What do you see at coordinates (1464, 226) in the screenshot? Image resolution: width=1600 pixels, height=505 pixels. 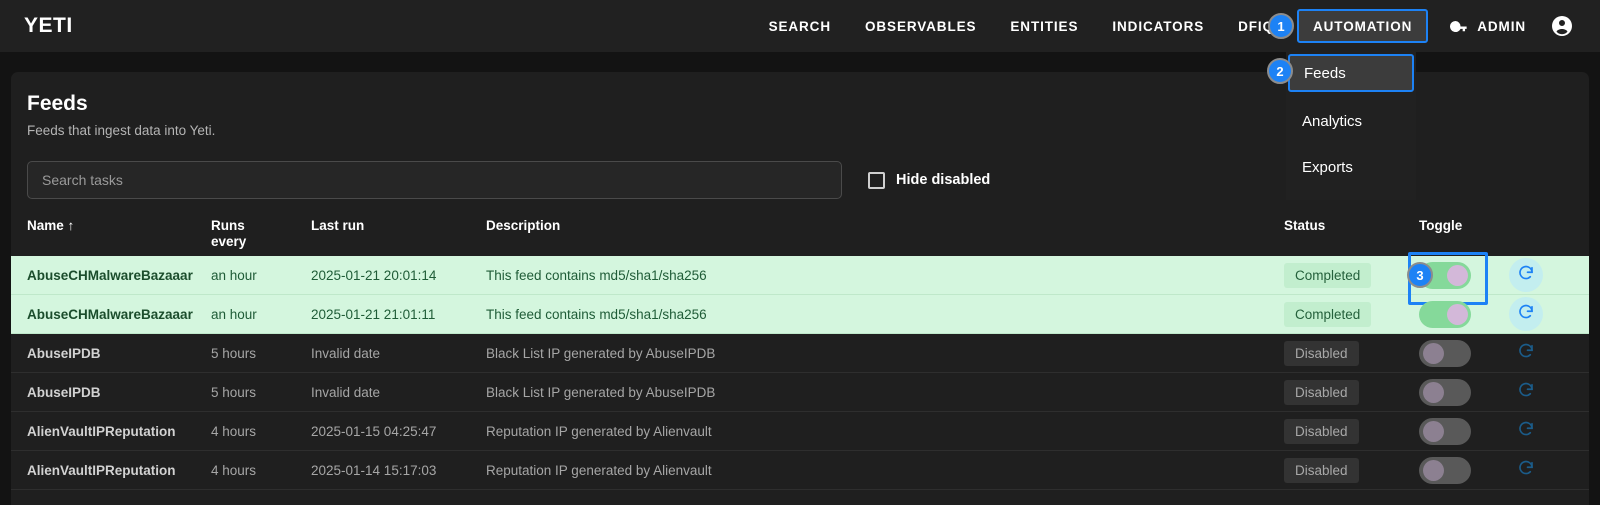 I see `column-header-toggle: Toggle` at bounding box center [1464, 226].